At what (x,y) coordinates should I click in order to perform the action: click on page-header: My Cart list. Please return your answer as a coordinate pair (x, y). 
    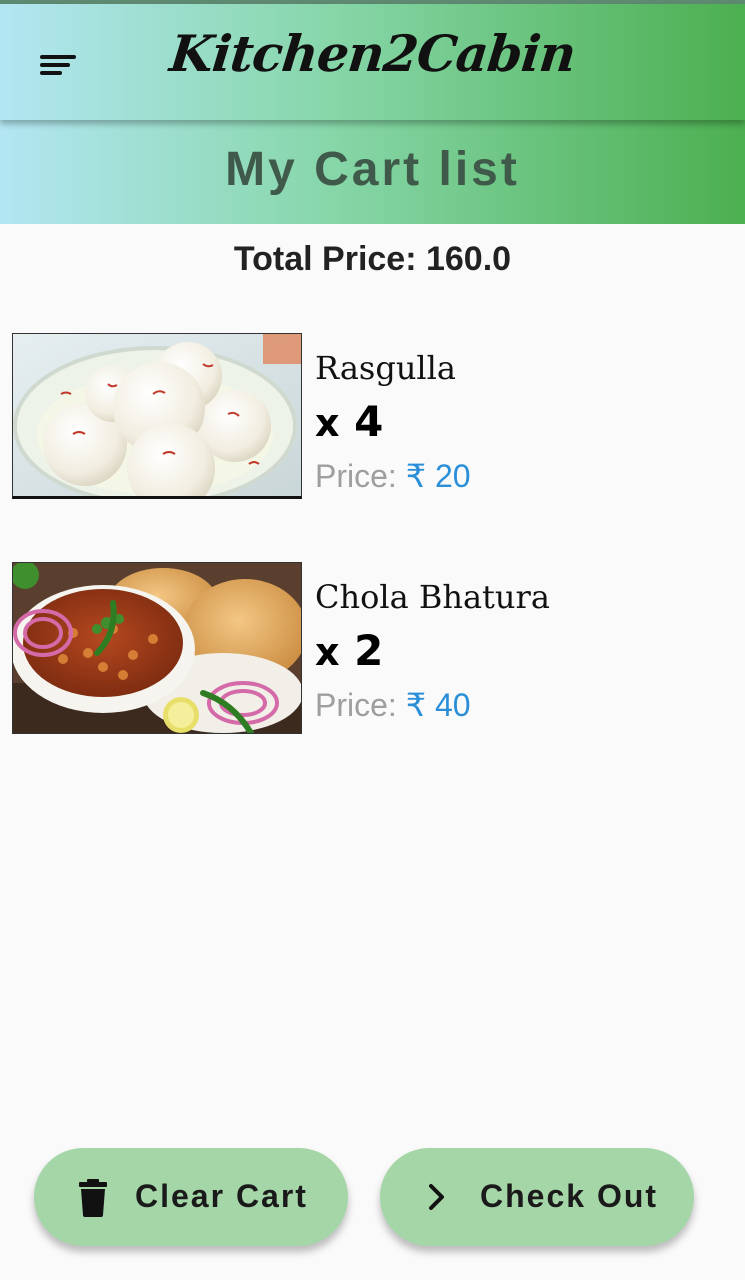
    Looking at the image, I should click on (372, 172).